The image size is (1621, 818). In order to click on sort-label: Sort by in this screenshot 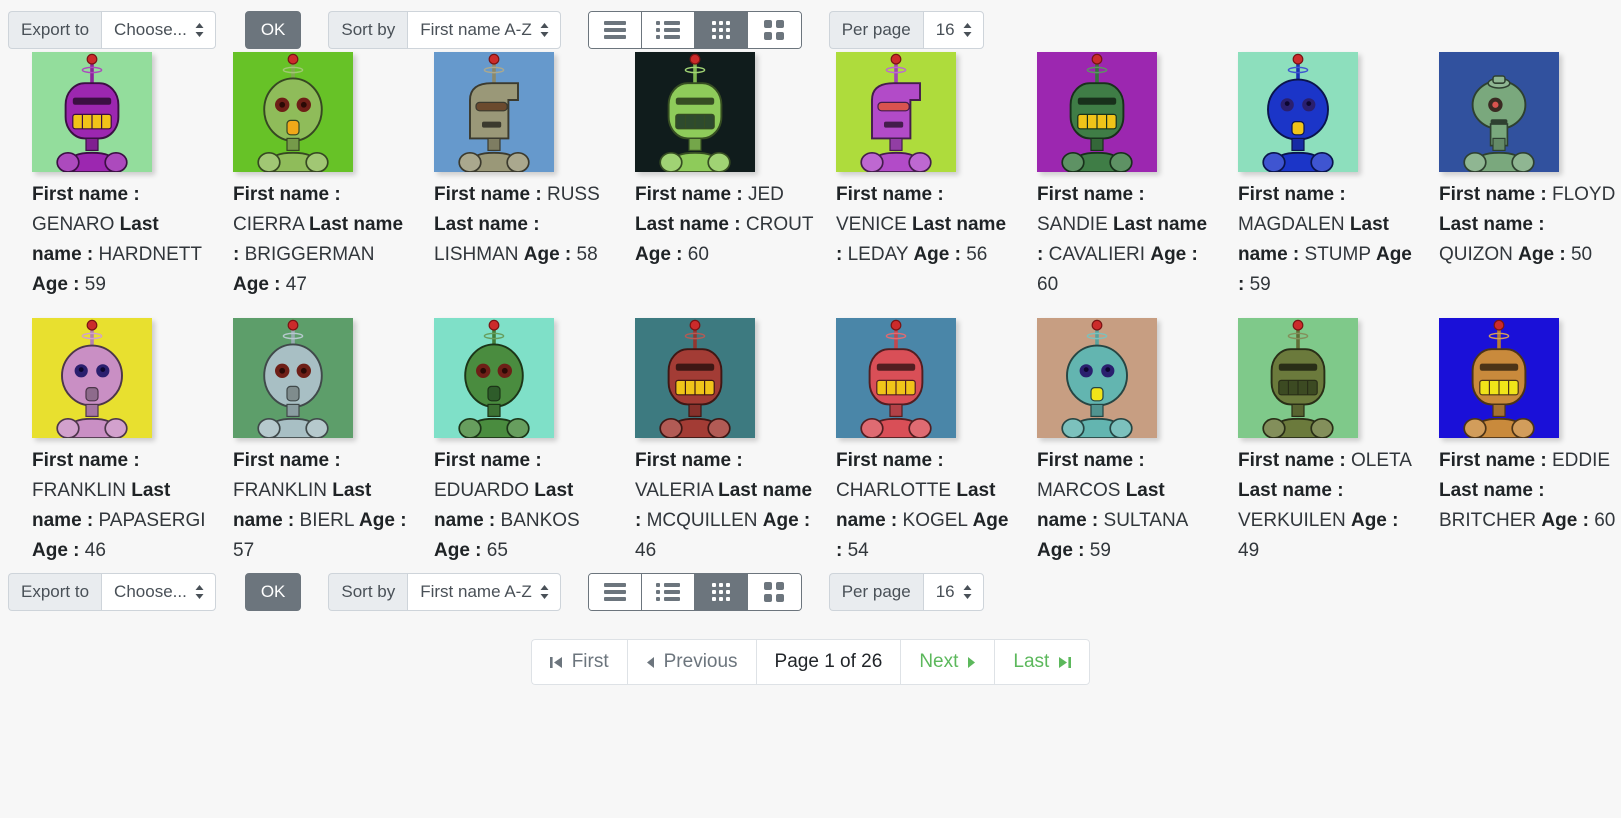, I will do `click(368, 30)`.